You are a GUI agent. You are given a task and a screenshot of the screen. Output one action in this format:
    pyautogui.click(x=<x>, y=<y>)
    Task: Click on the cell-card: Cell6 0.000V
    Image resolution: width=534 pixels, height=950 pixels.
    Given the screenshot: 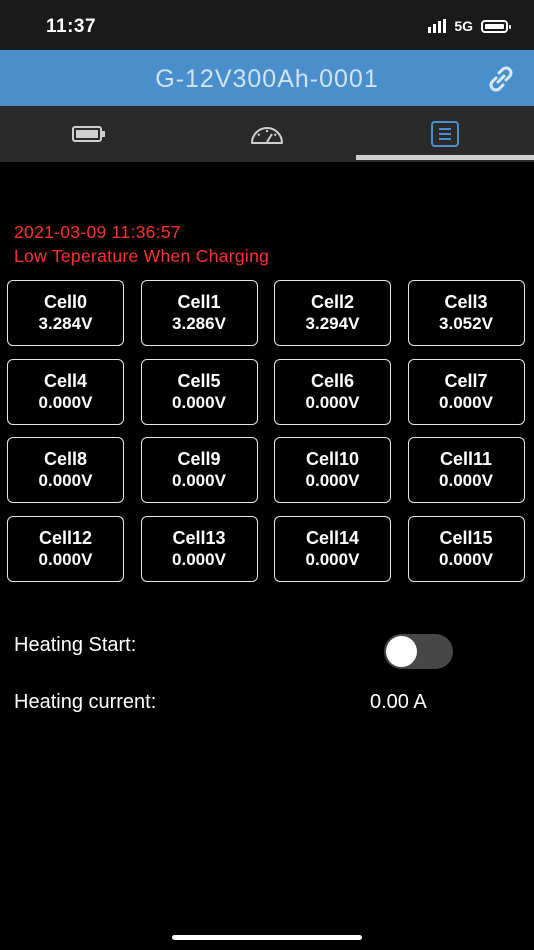 What is the action you would take?
    pyautogui.click(x=332, y=391)
    